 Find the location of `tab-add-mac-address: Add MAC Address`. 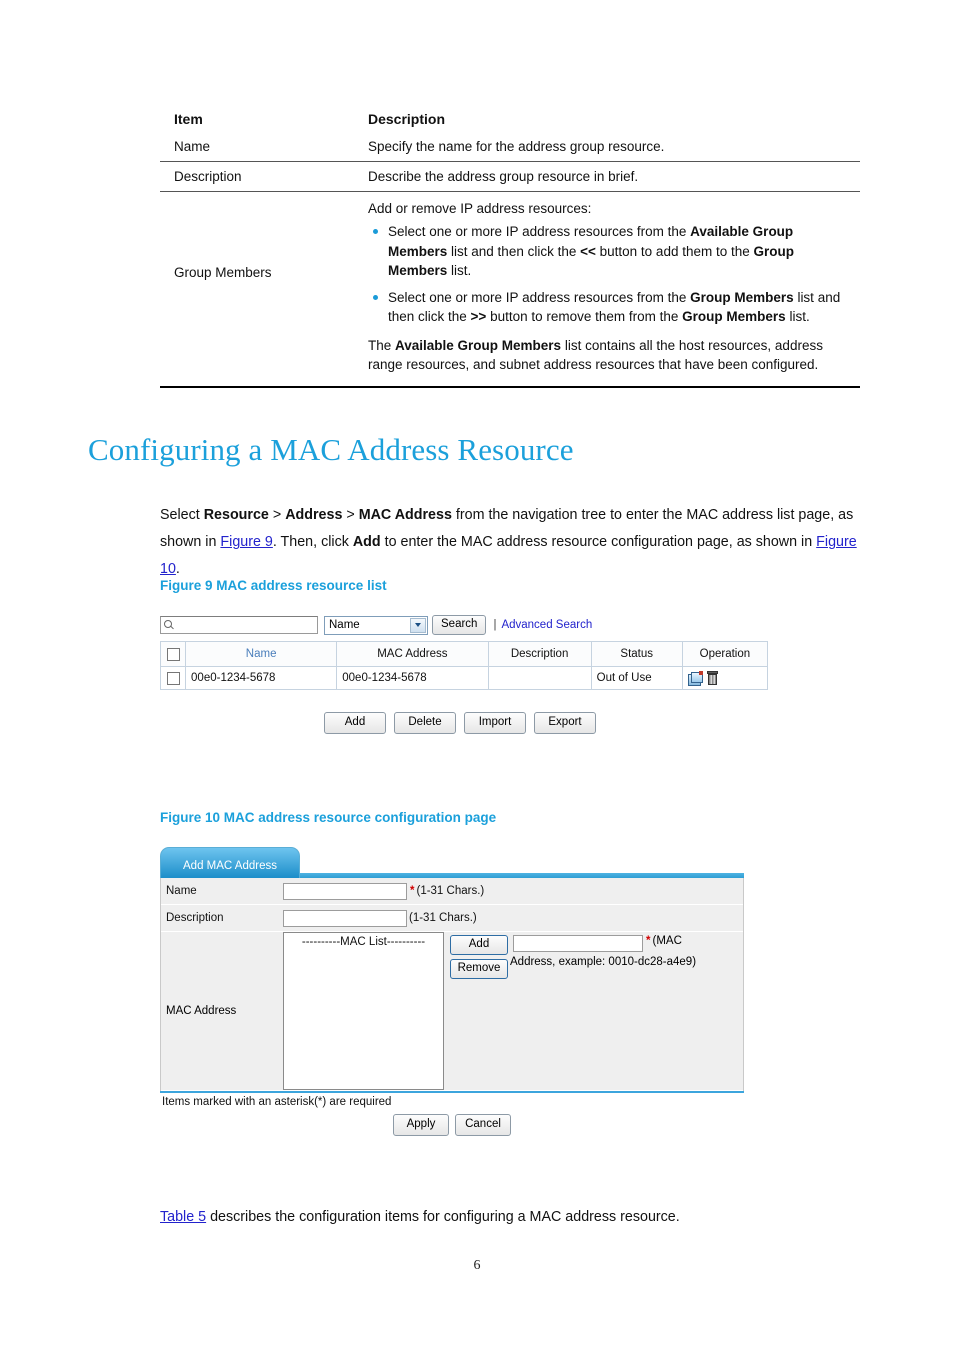

tab-add-mac-address: Add MAC Address is located at coordinates (230, 862).